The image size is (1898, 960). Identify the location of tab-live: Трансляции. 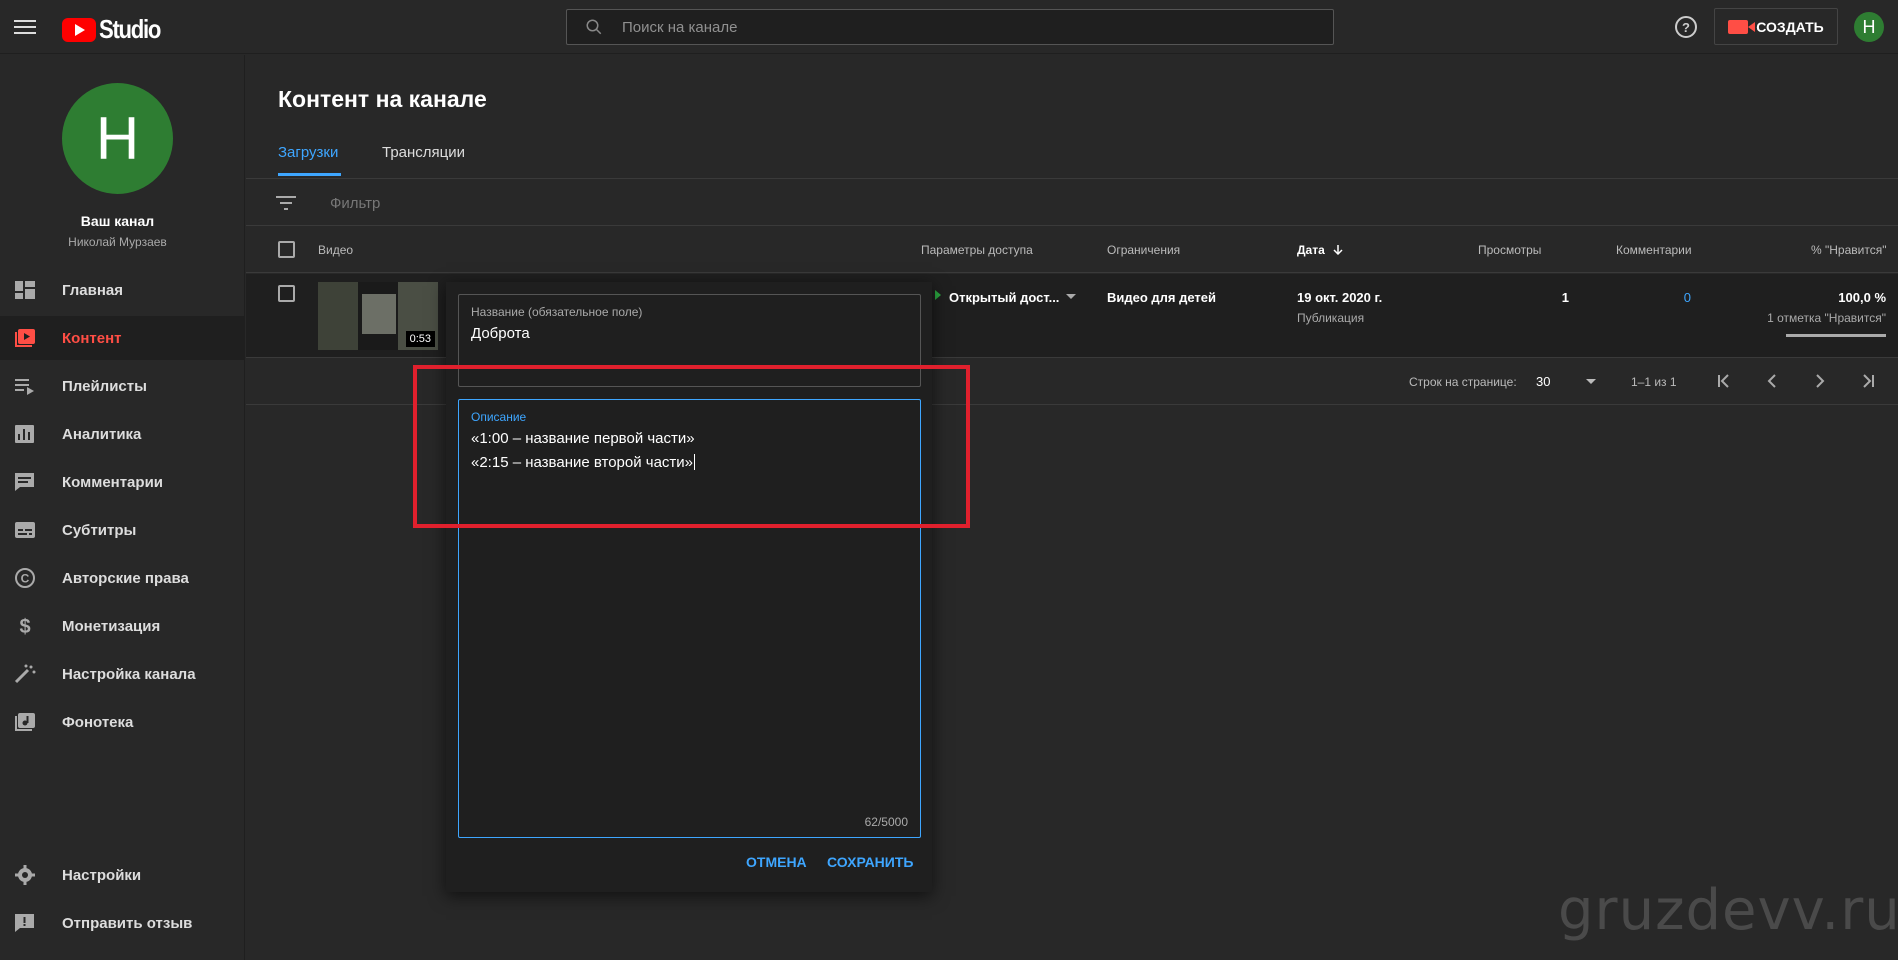
(423, 152).